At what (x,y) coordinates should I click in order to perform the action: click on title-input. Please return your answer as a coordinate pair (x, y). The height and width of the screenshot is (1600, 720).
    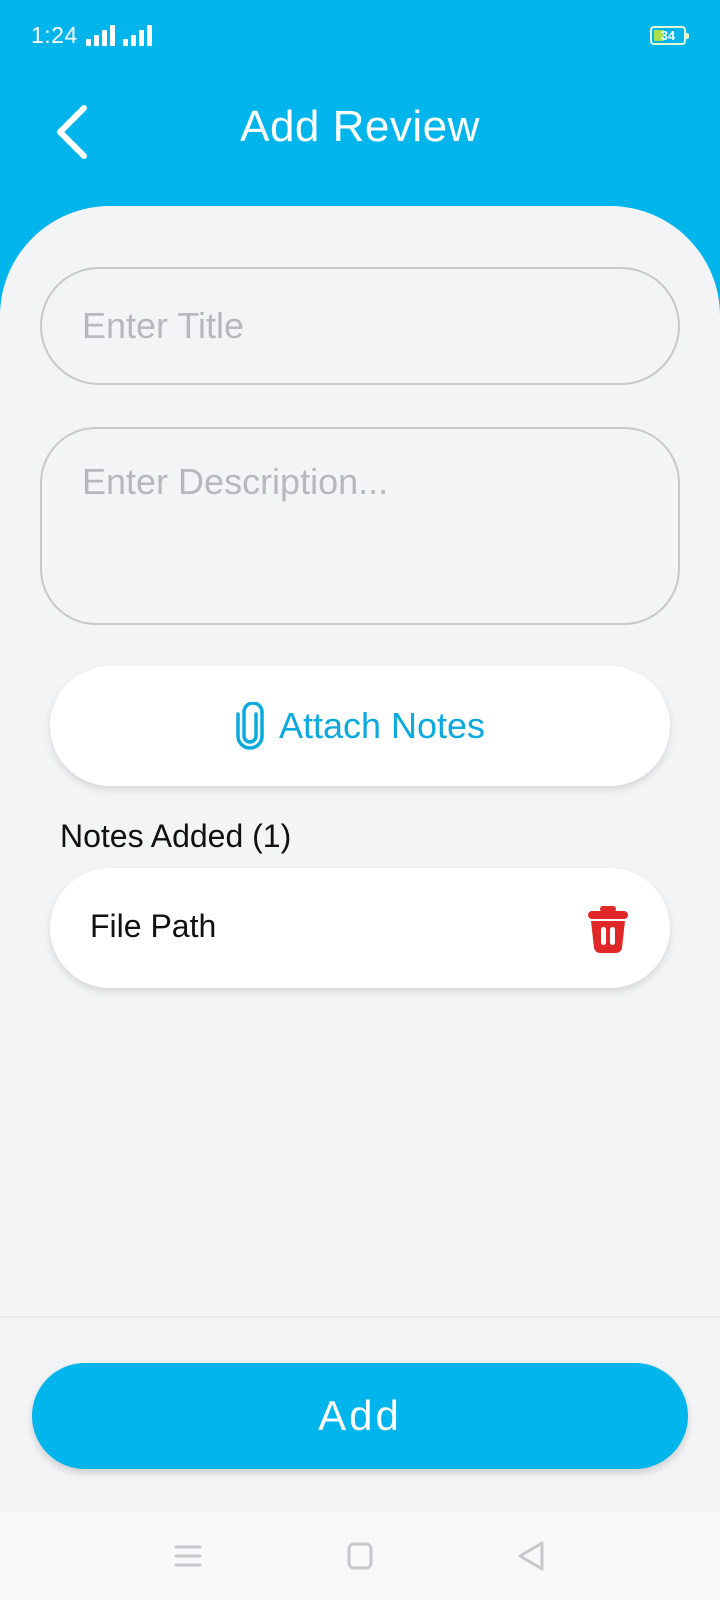
    Looking at the image, I should click on (360, 326).